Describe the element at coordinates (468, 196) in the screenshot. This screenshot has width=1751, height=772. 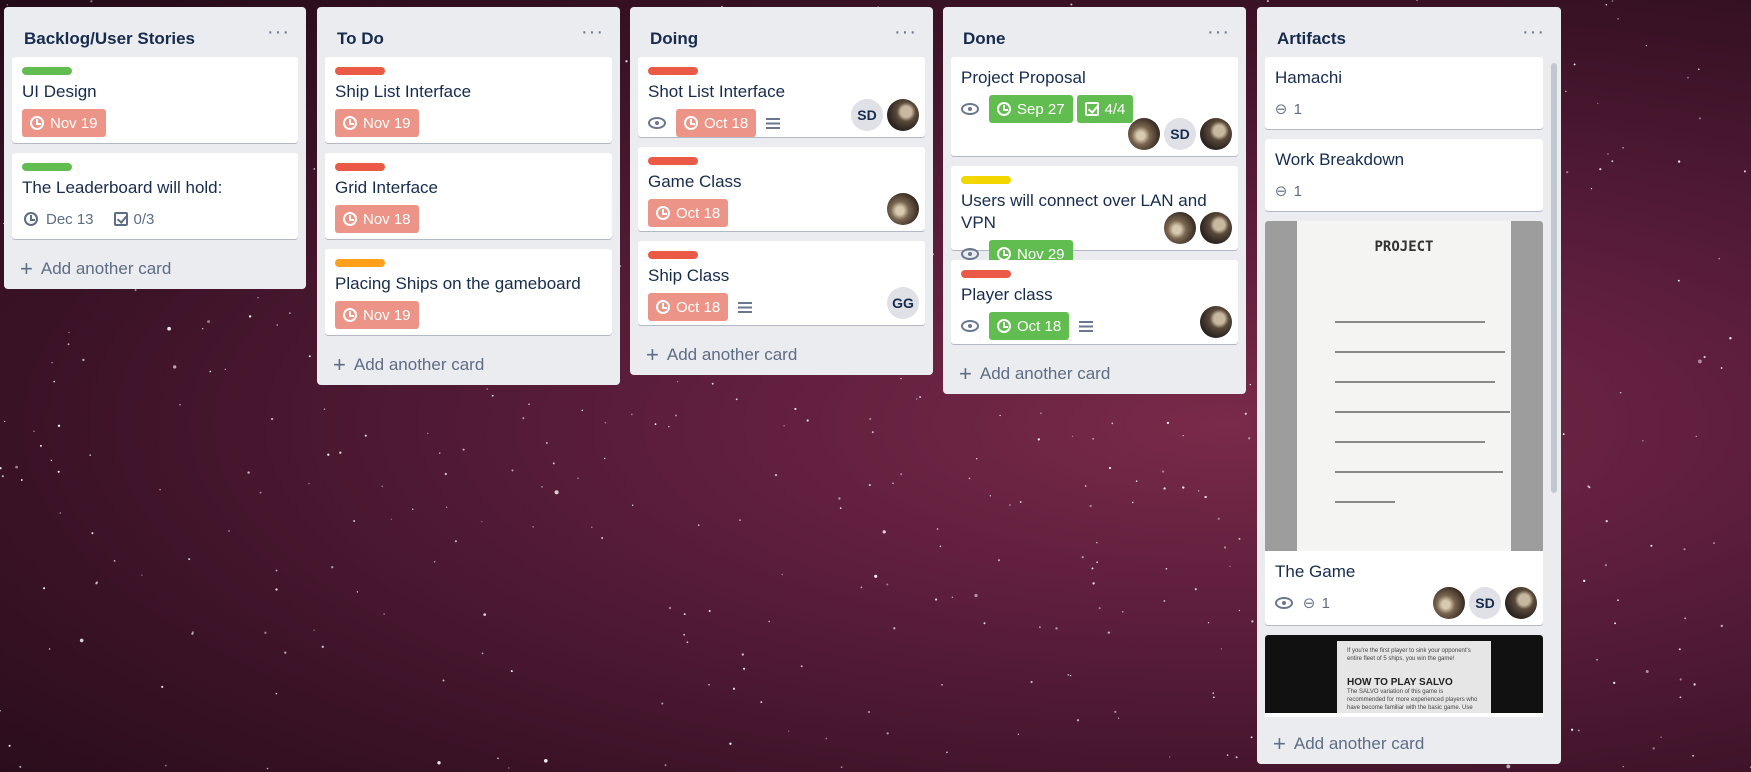
I see `card-grid-interface: Grid Interface Nov 18` at that location.